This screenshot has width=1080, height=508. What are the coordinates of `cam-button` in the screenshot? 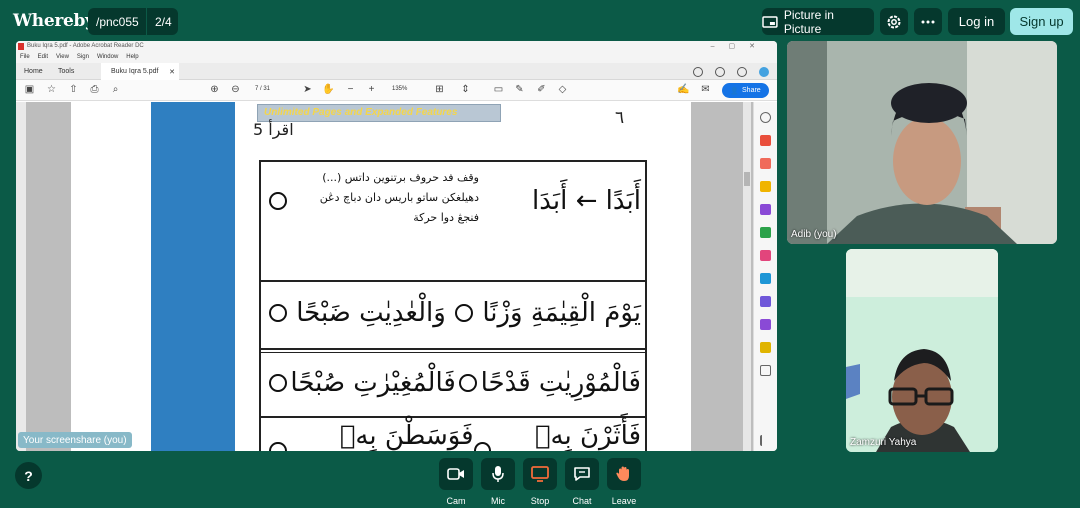 It's located at (456, 474).